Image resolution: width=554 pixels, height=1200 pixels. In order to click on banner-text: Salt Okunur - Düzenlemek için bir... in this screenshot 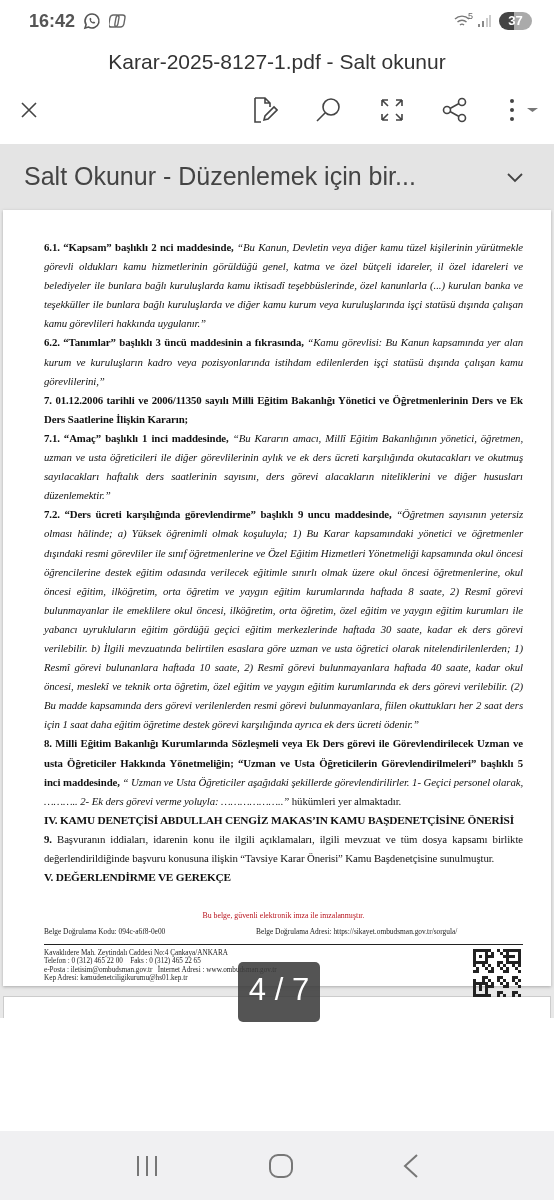, I will do `click(220, 177)`.